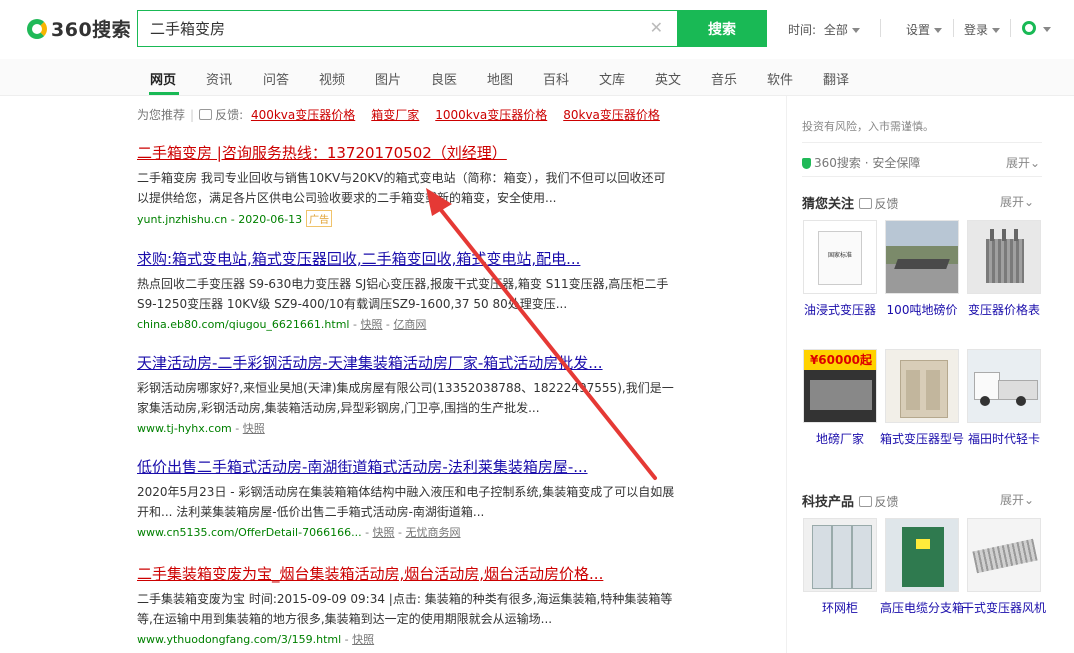 Image resolution: width=1074 pixels, height=653 pixels. What do you see at coordinates (867, 163) in the screenshot?
I see `safety-label: 360搜索 · 安全保障` at bounding box center [867, 163].